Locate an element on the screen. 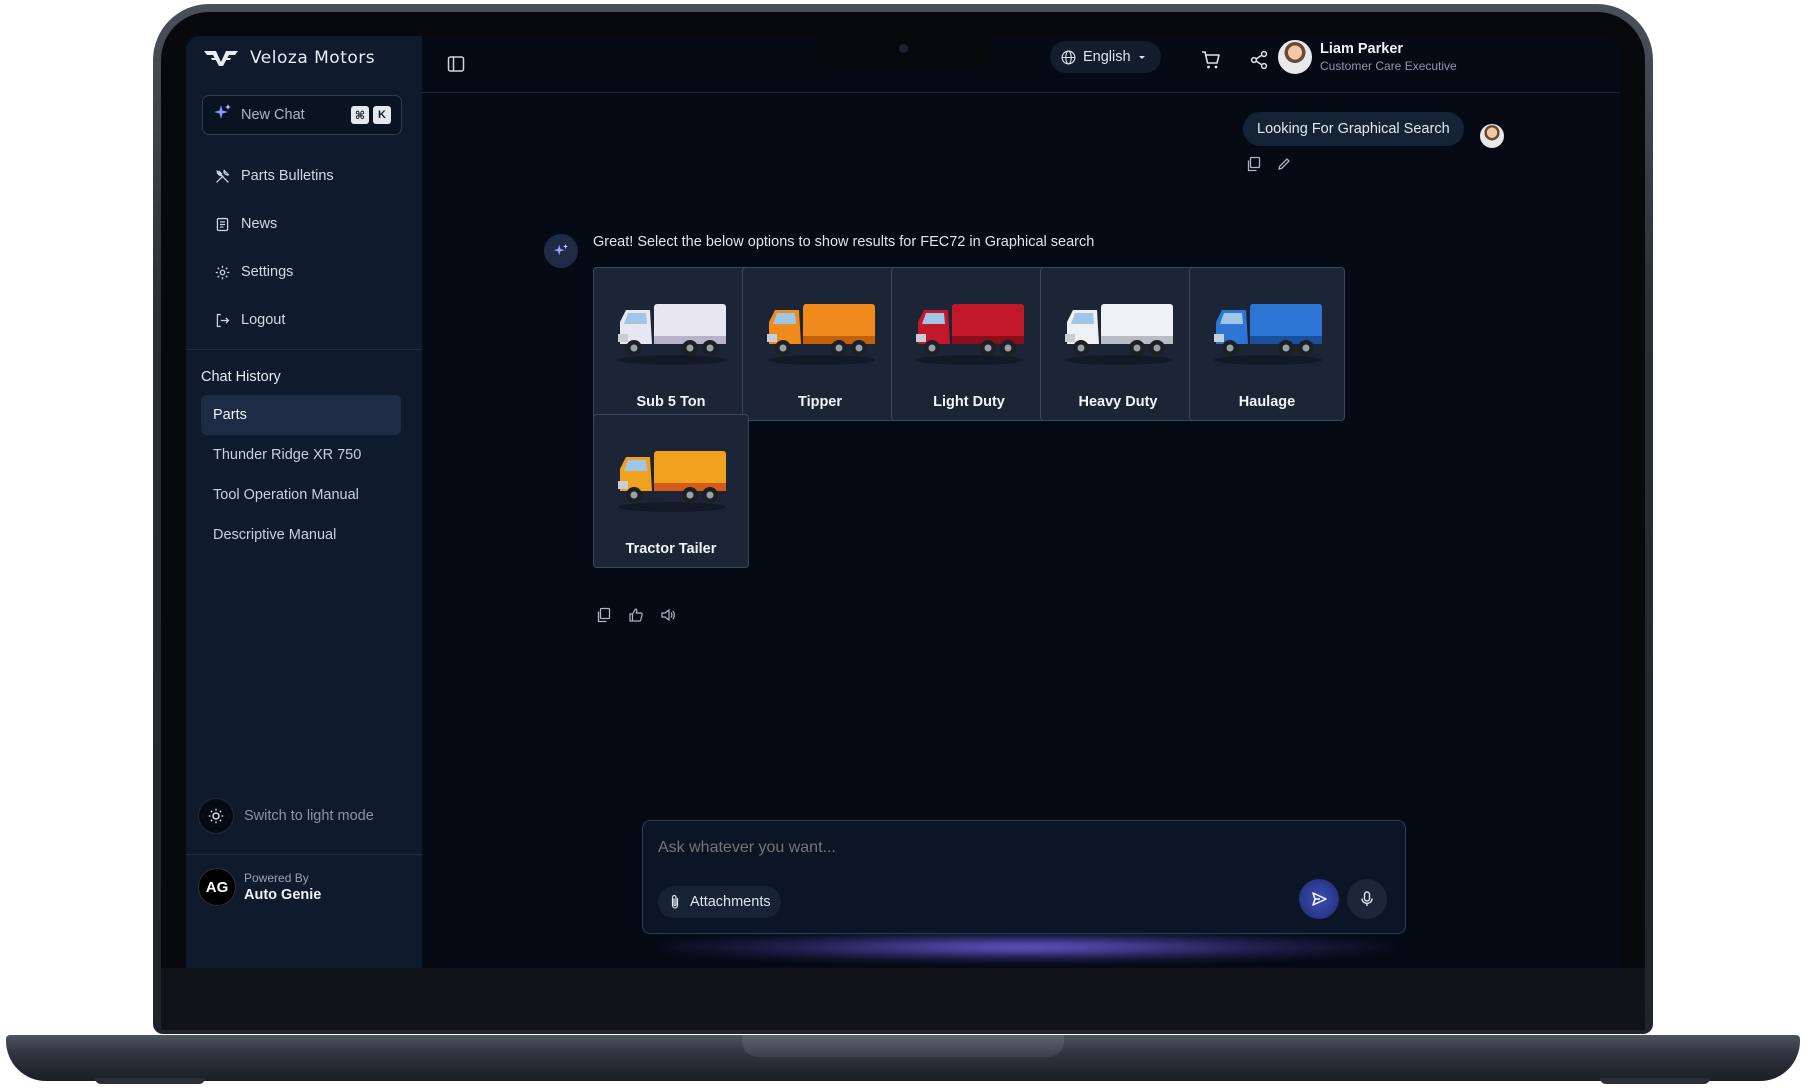 Image resolution: width=1804 pixels, height=1088 pixels. chat-input is located at coordinates (908, 848).